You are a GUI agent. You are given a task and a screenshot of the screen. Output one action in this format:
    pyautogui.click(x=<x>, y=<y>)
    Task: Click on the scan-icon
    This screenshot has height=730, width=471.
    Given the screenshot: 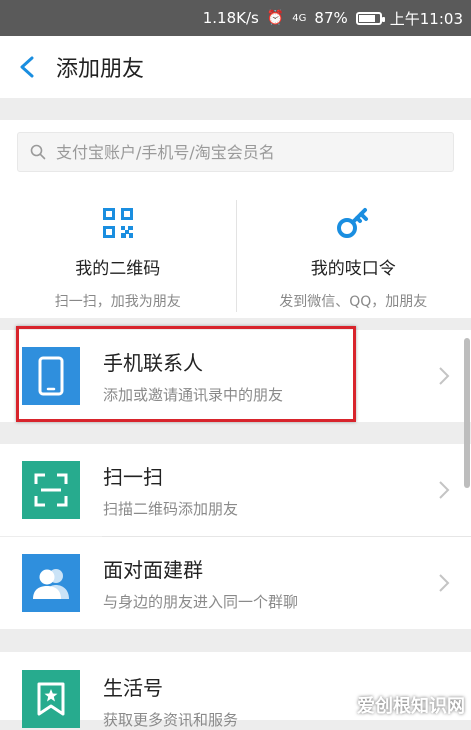 What is the action you would take?
    pyautogui.click(x=51, y=490)
    